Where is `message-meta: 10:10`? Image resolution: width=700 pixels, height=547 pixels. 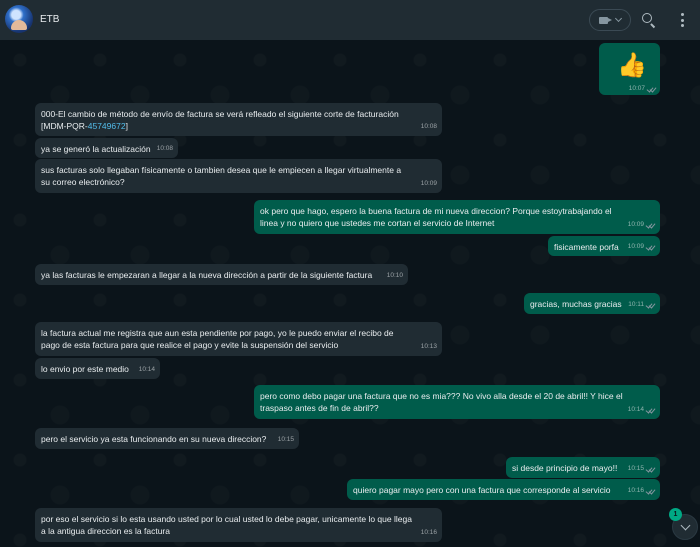 message-meta: 10:10 is located at coordinates (395, 276).